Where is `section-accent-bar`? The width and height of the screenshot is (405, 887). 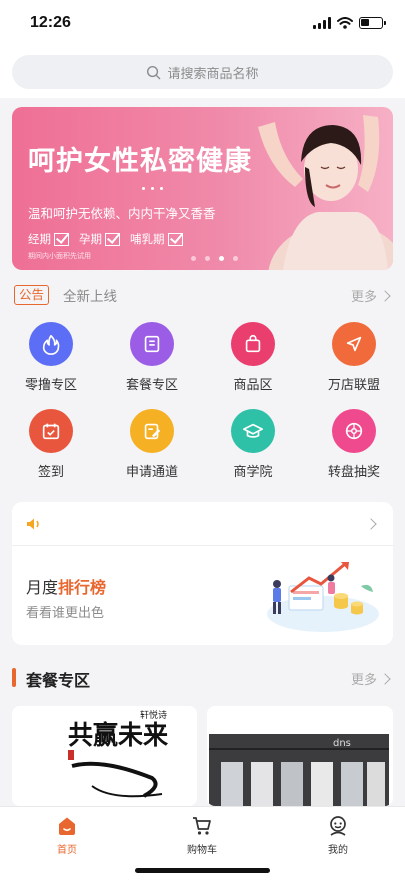 section-accent-bar is located at coordinates (14, 677).